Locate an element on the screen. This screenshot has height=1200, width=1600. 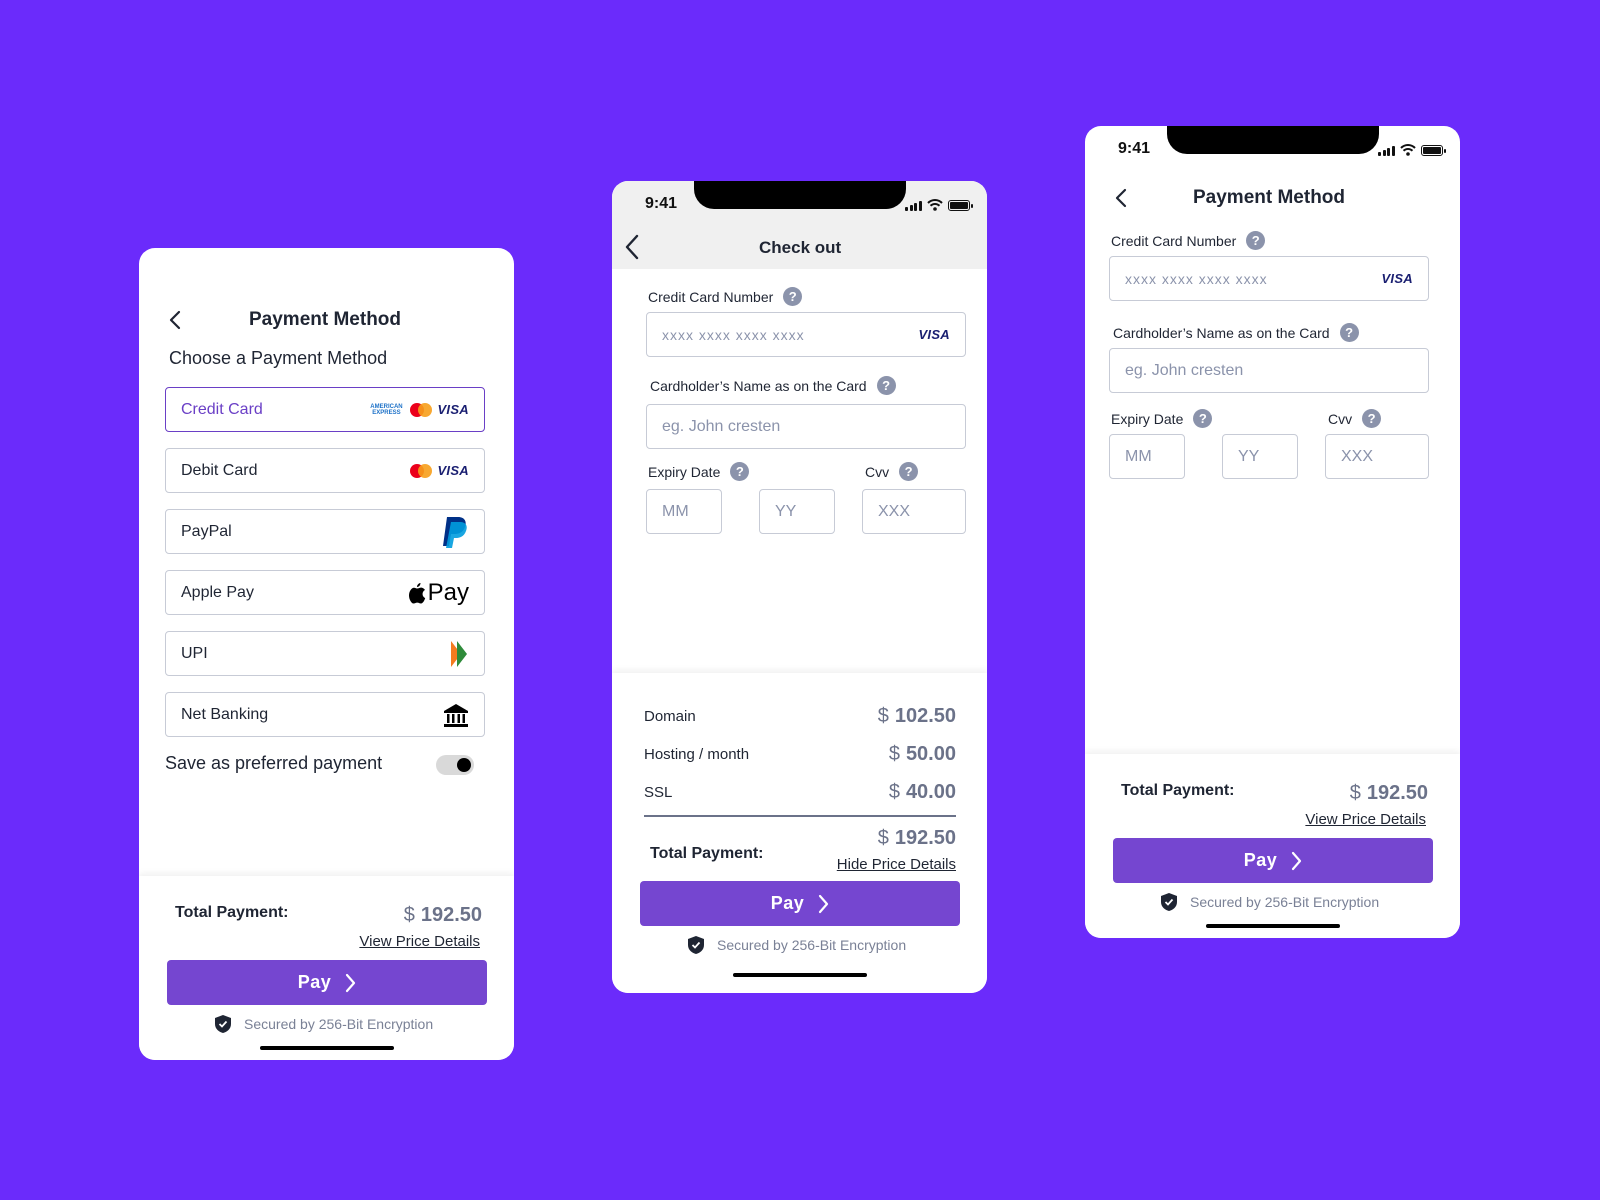
upi-icon is located at coordinates (458, 654).